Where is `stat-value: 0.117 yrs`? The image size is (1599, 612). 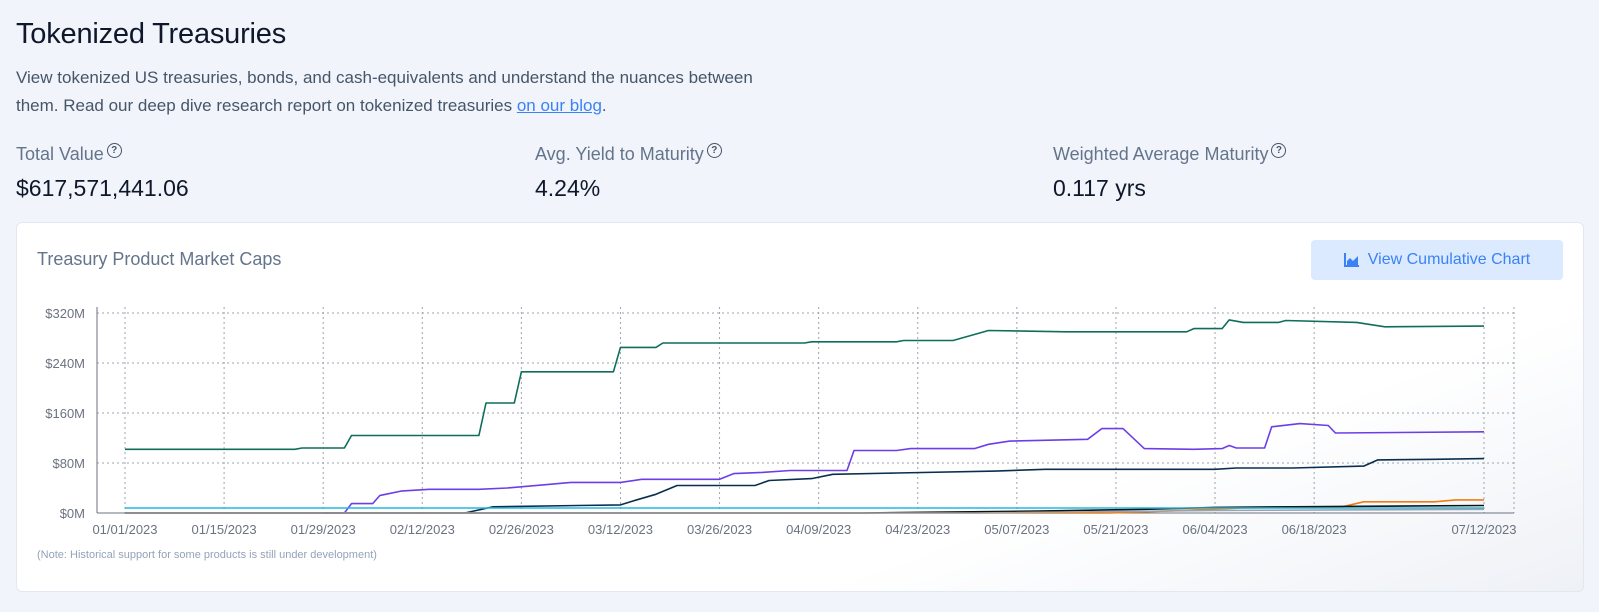 stat-value: 0.117 yrs is located at coordinates (1099, 188).